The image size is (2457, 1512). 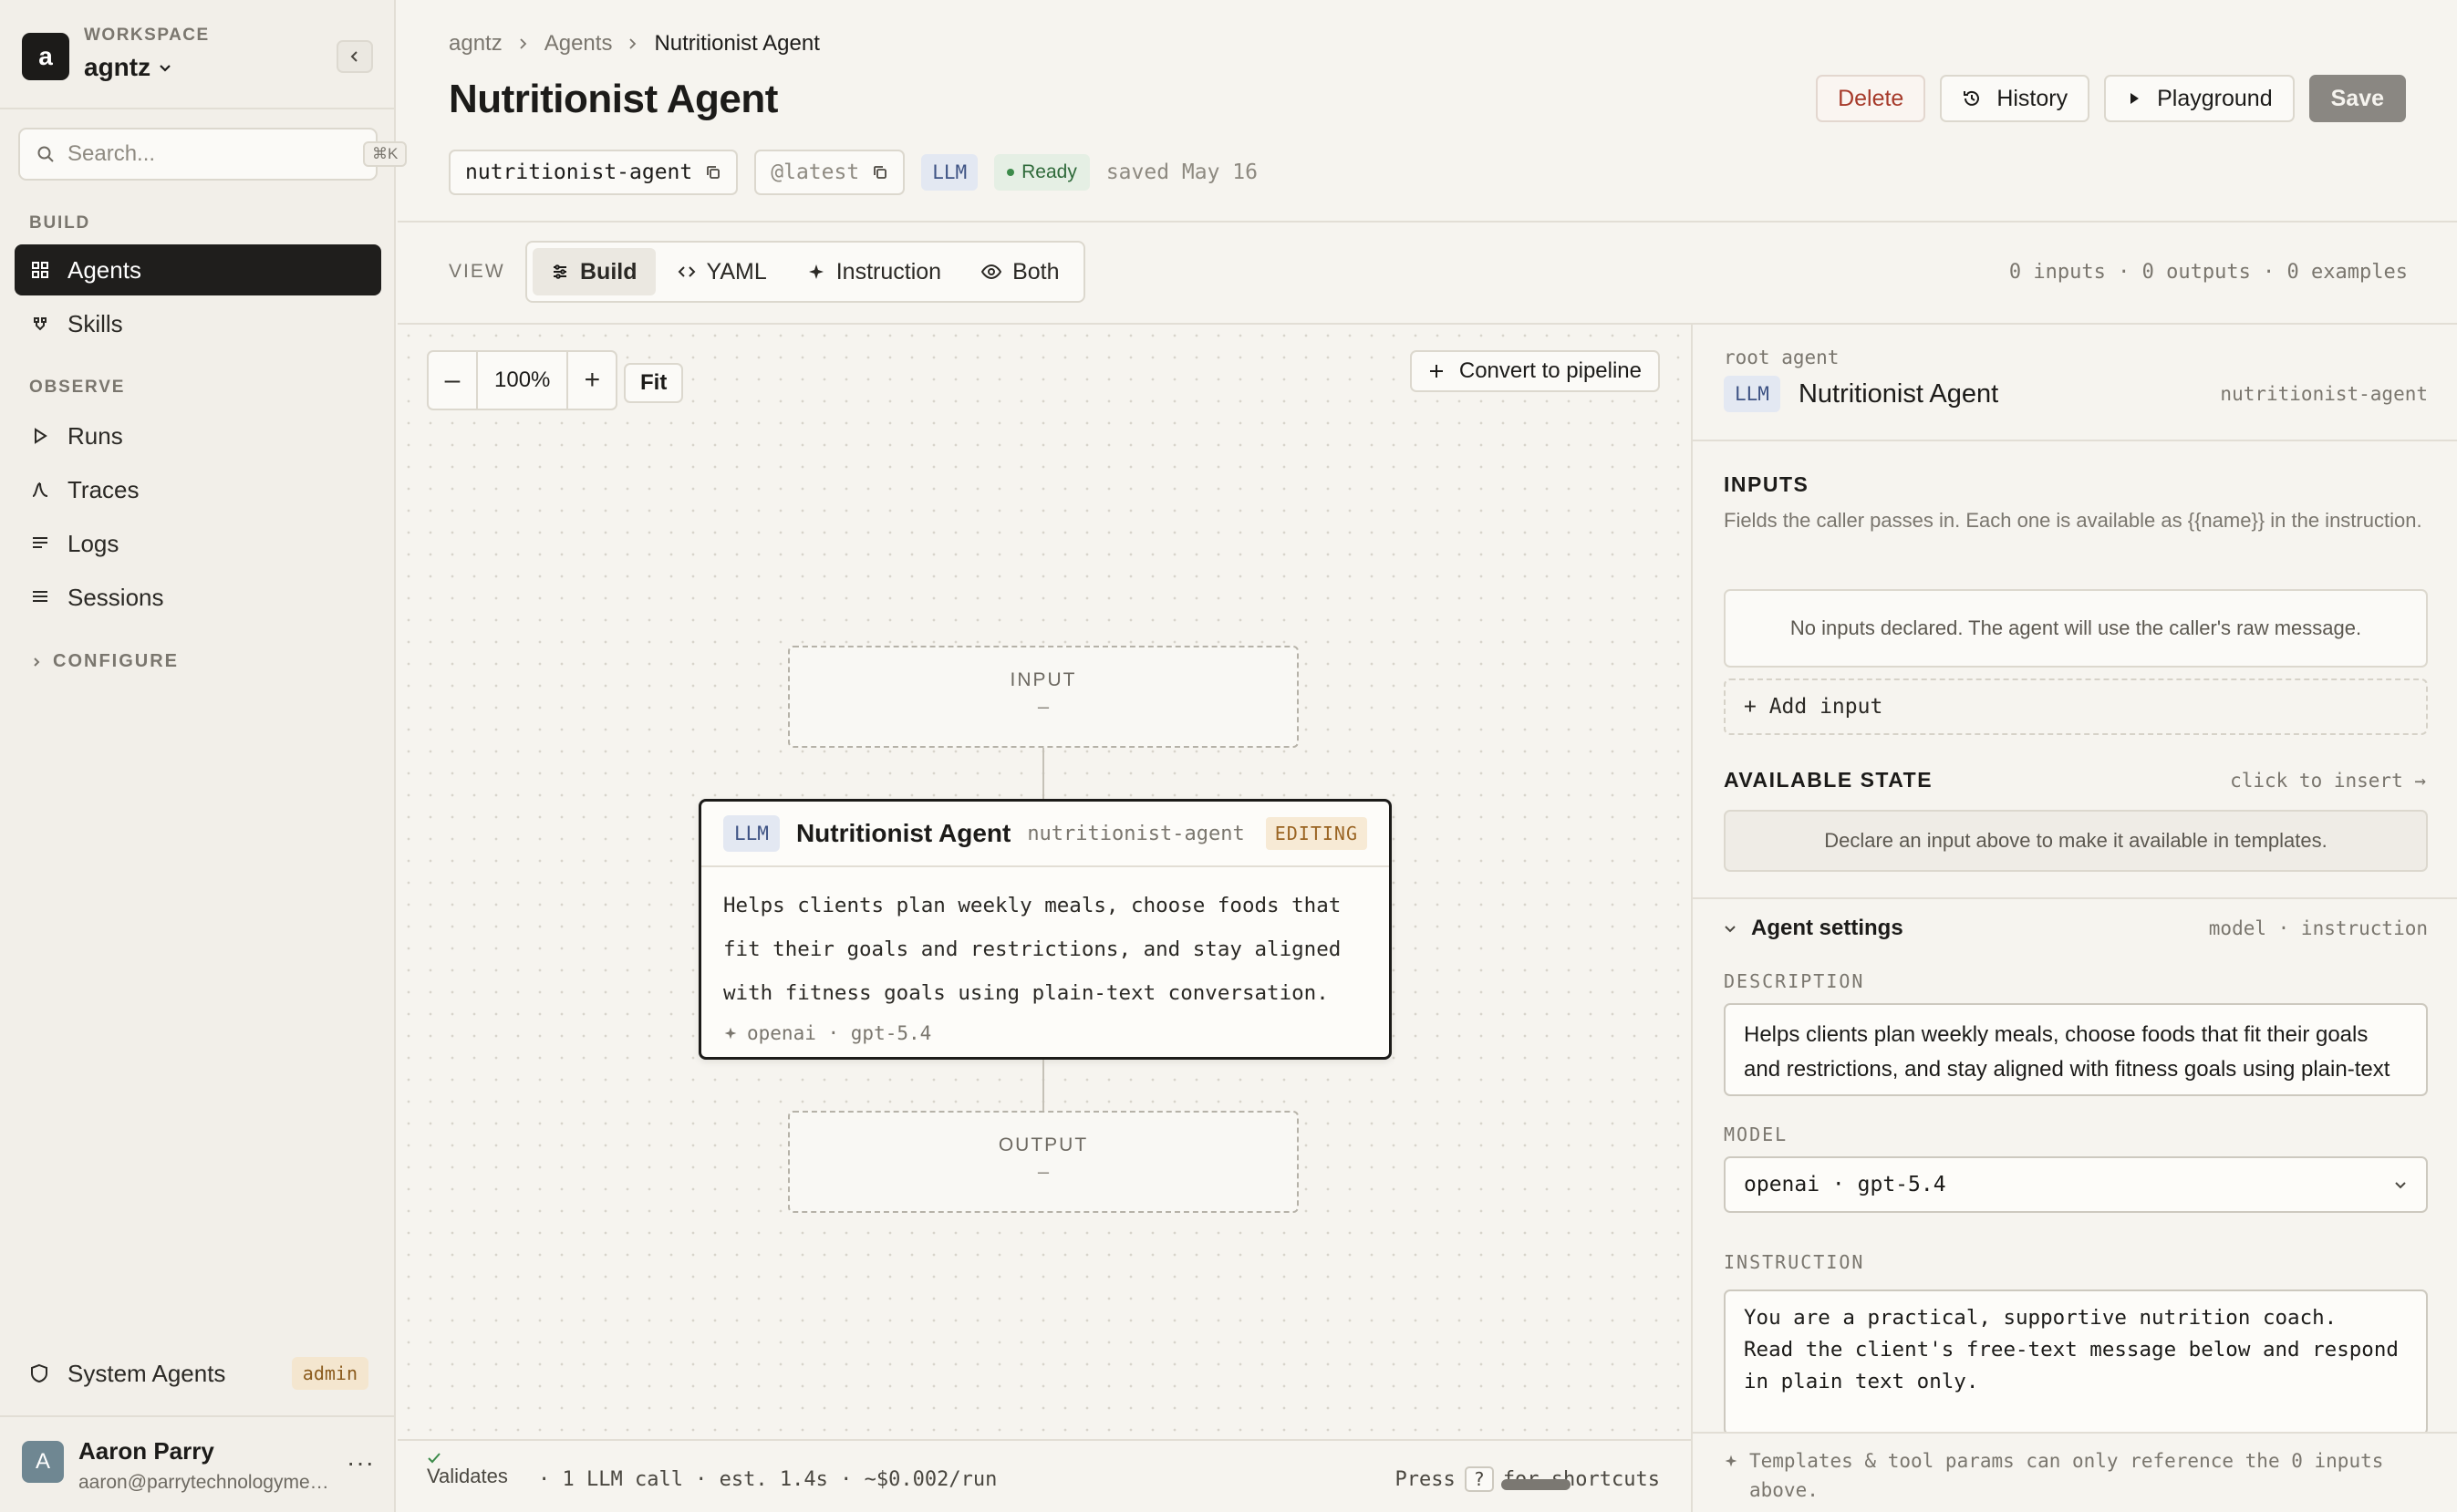 I want to click on validation-status: Validates, so click(x=468, y=1470).